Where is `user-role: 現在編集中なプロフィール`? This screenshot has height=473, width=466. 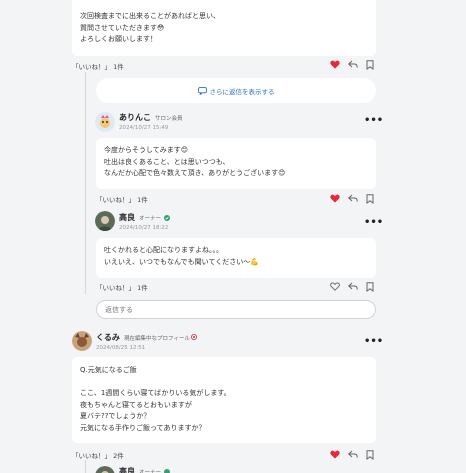 user-role: 現在編集中なプロフィール is located at coordinates (157, 339).